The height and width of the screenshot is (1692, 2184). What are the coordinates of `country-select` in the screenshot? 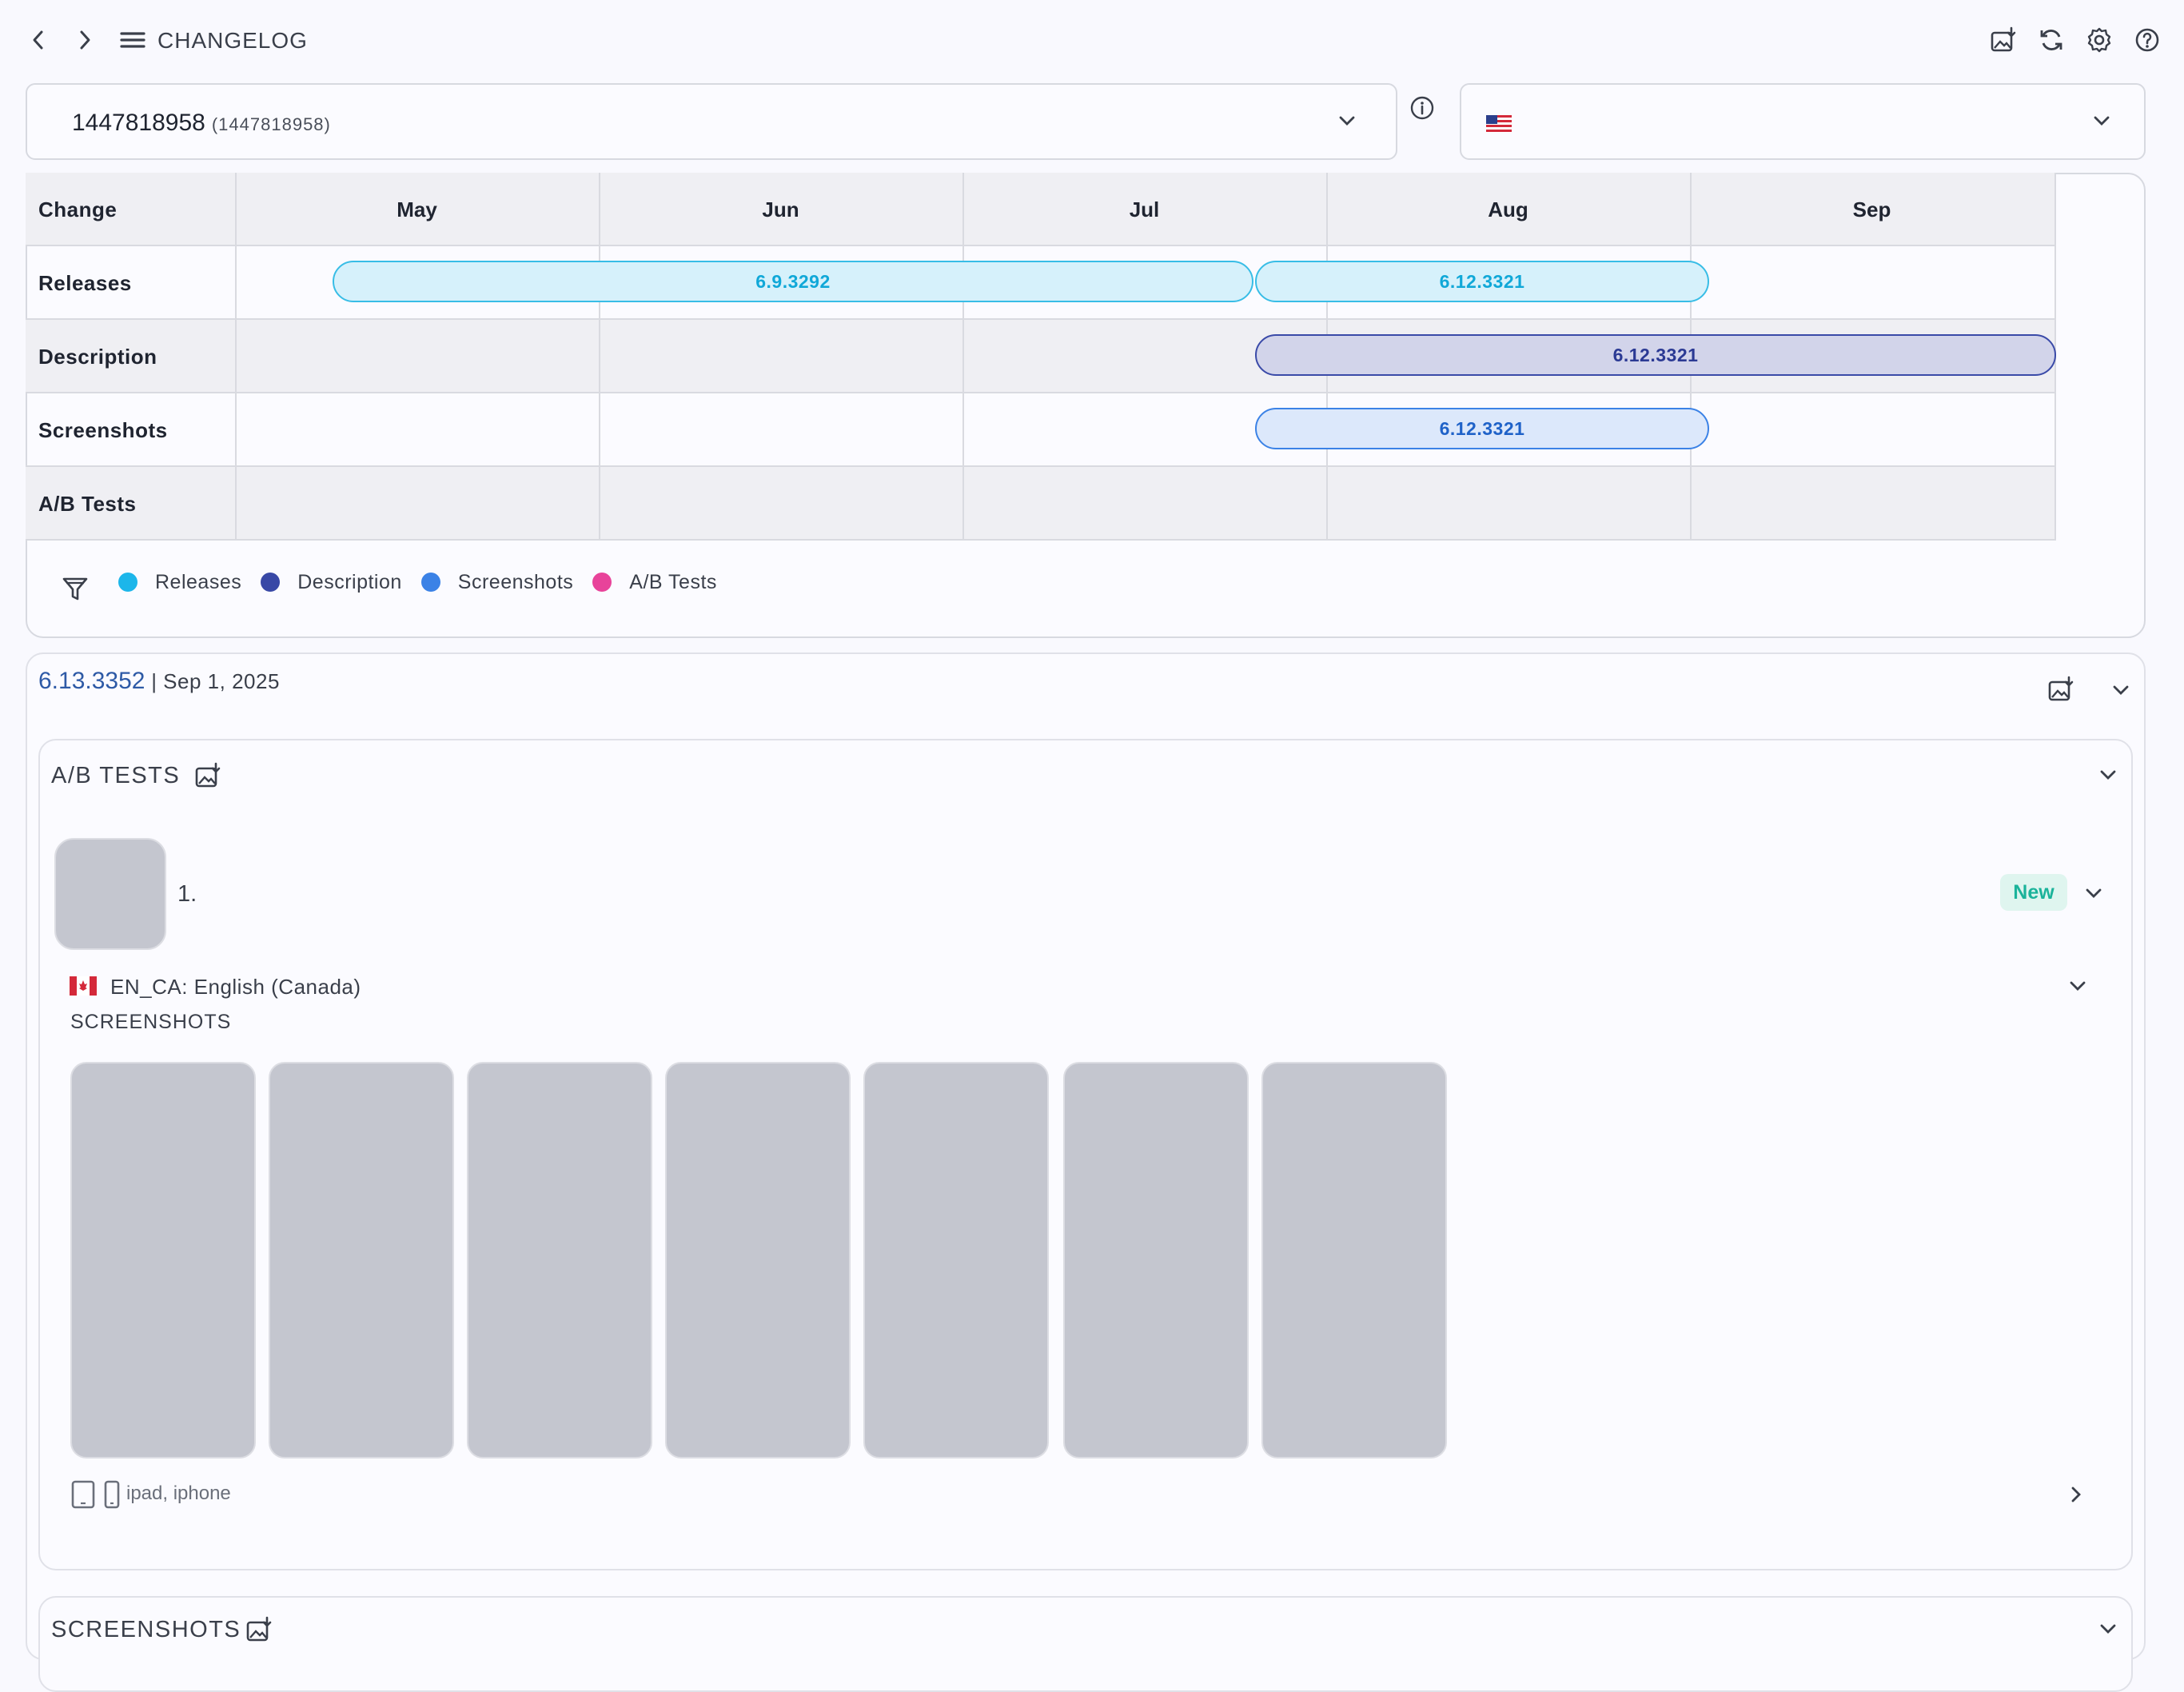 It's located at (1803, 121).